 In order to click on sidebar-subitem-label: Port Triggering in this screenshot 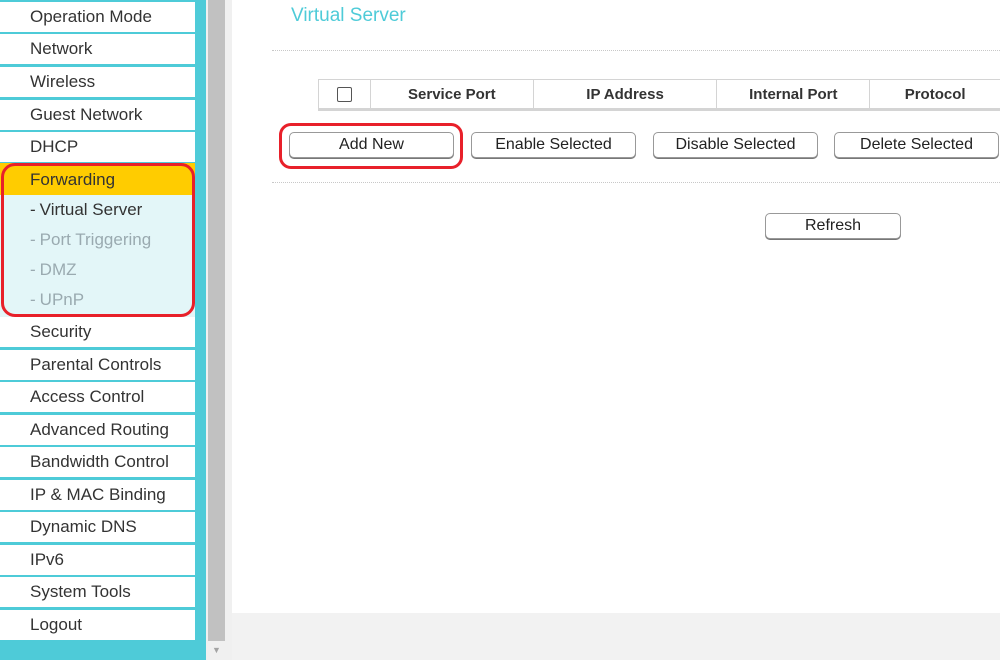, I will do `click(95, 239)`.